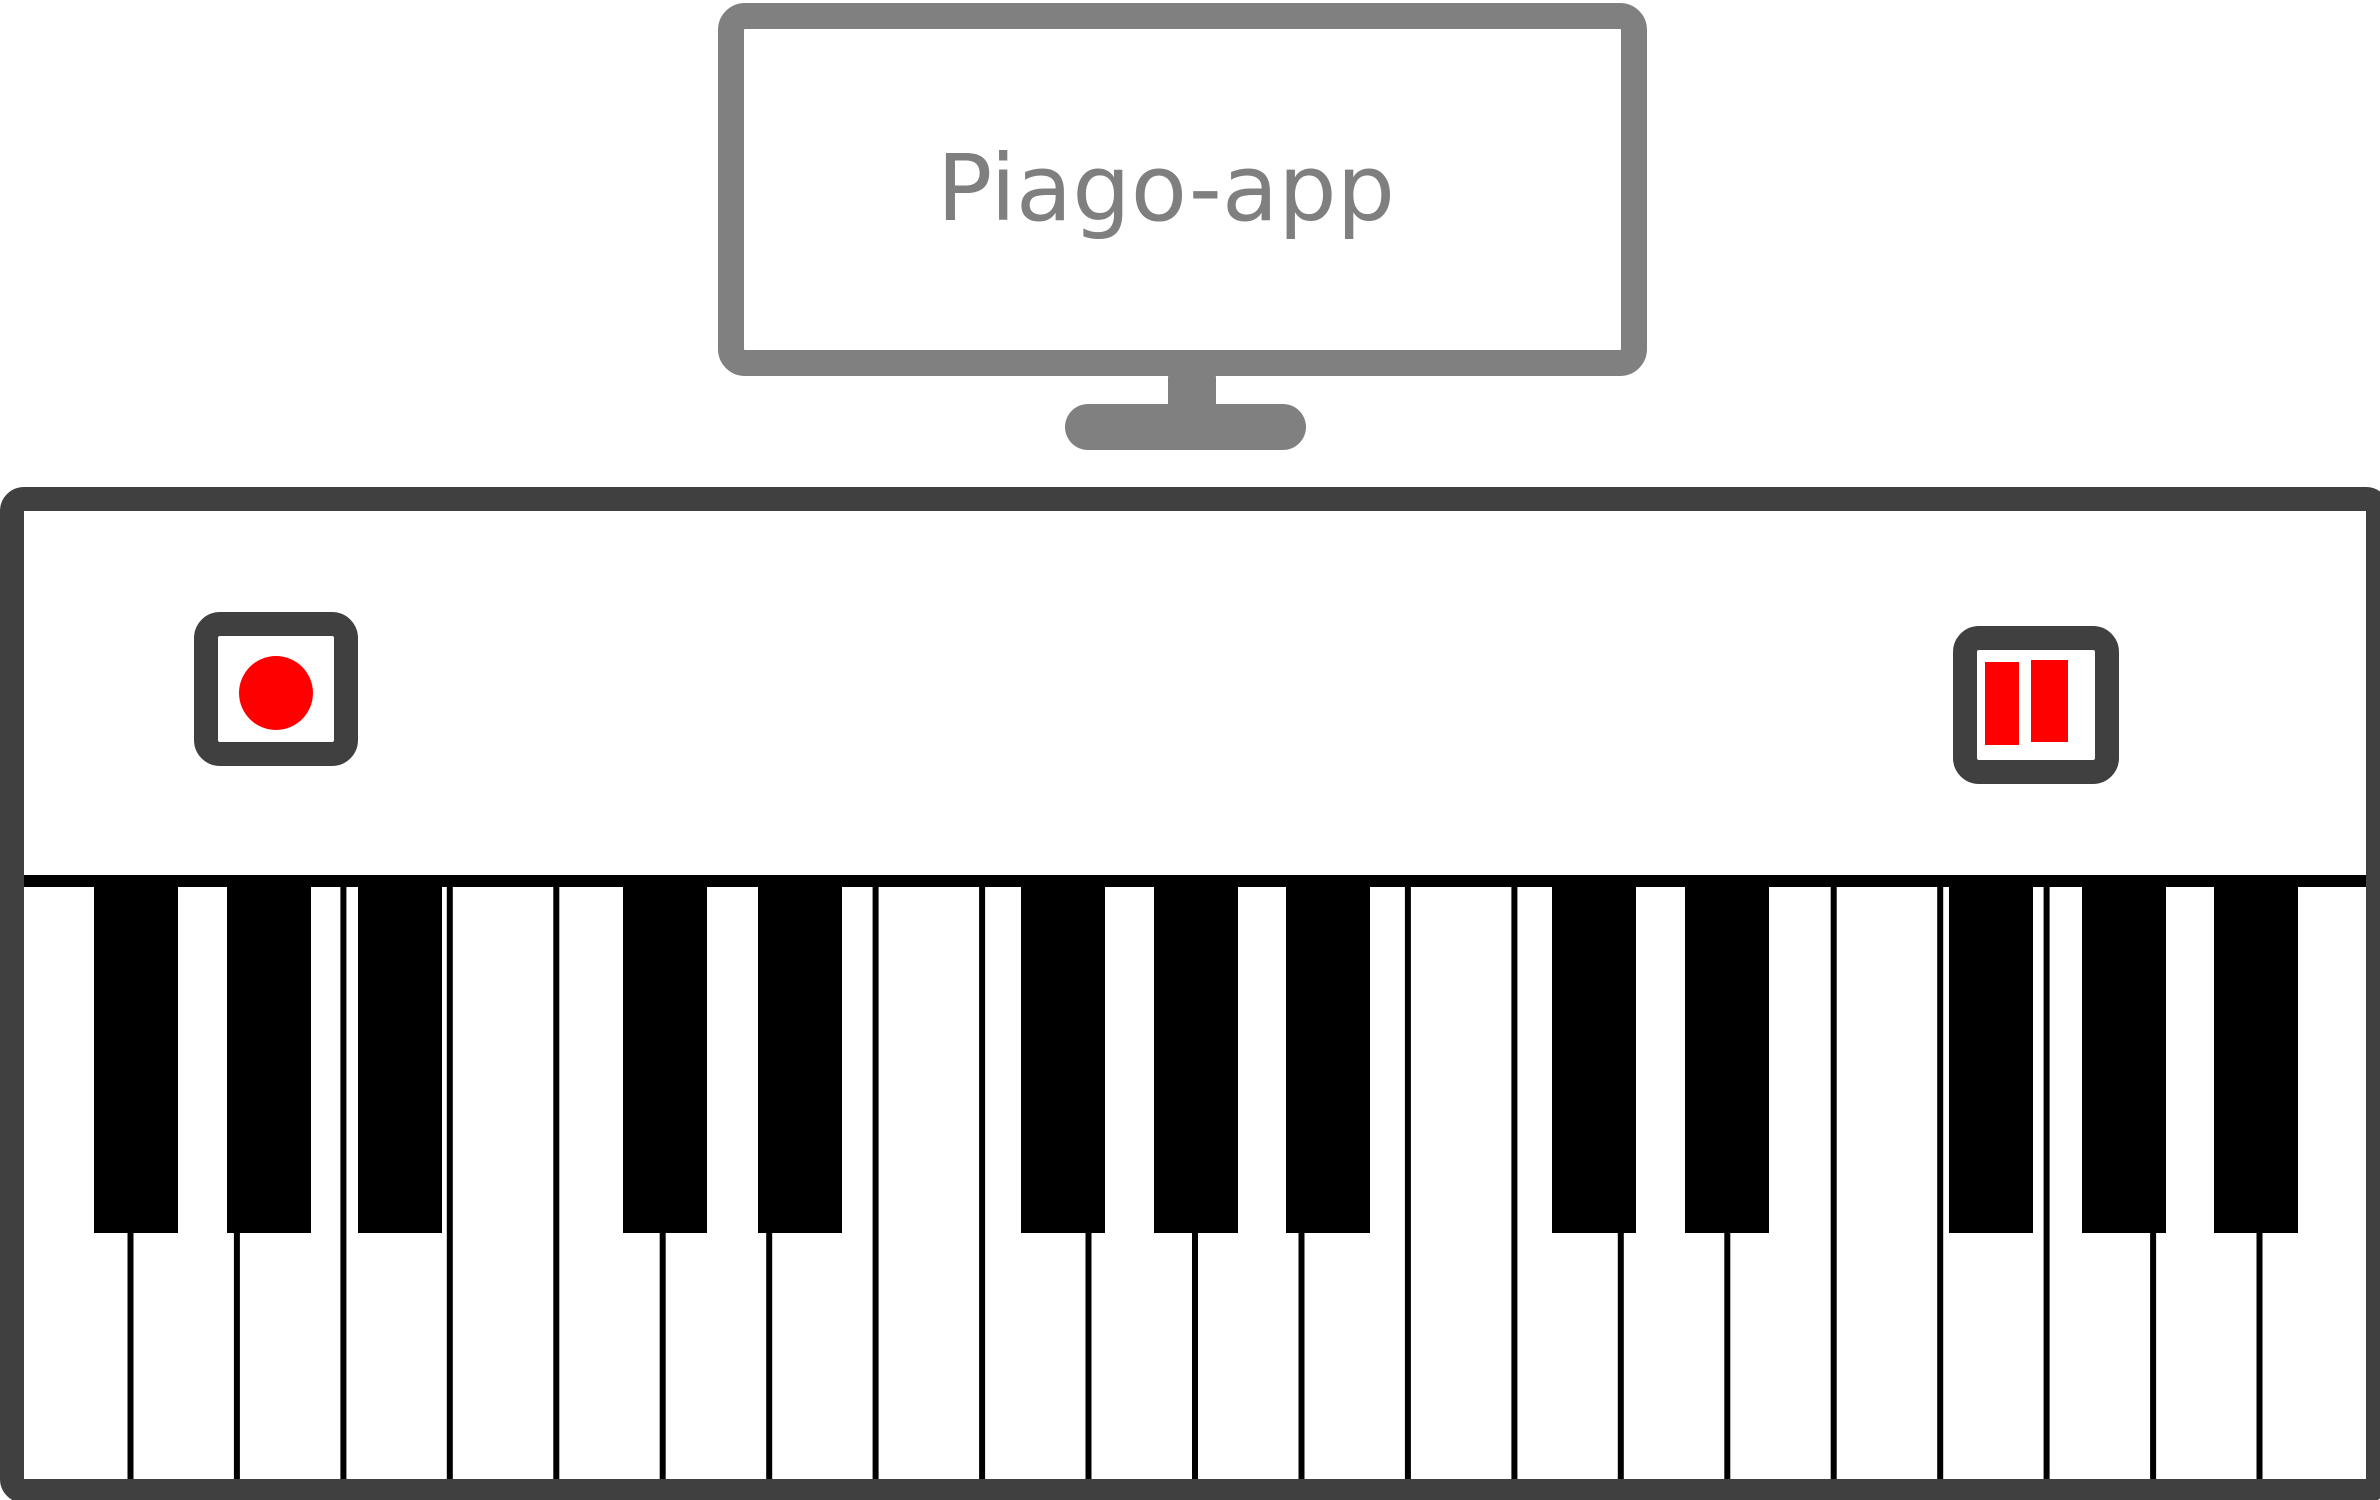 The width and height of the screenshot is (2380, 1500). I want to click on monitor: Piago-app, so click(1182, 226).